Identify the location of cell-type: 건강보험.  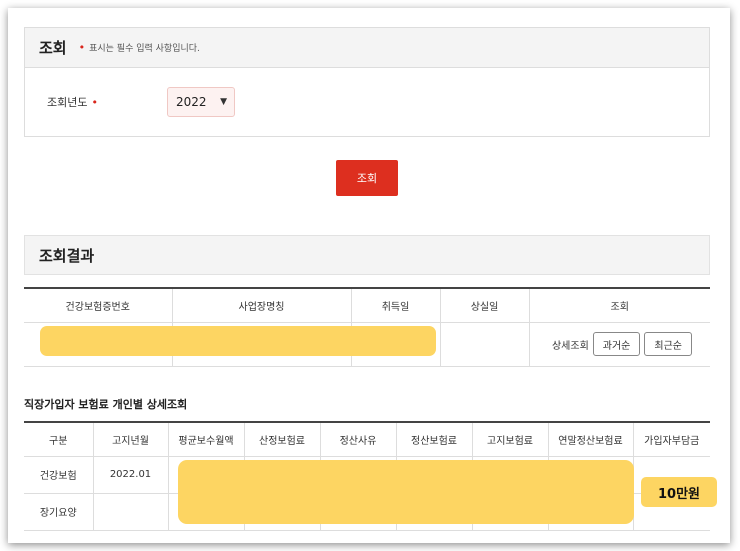
(58, 475).